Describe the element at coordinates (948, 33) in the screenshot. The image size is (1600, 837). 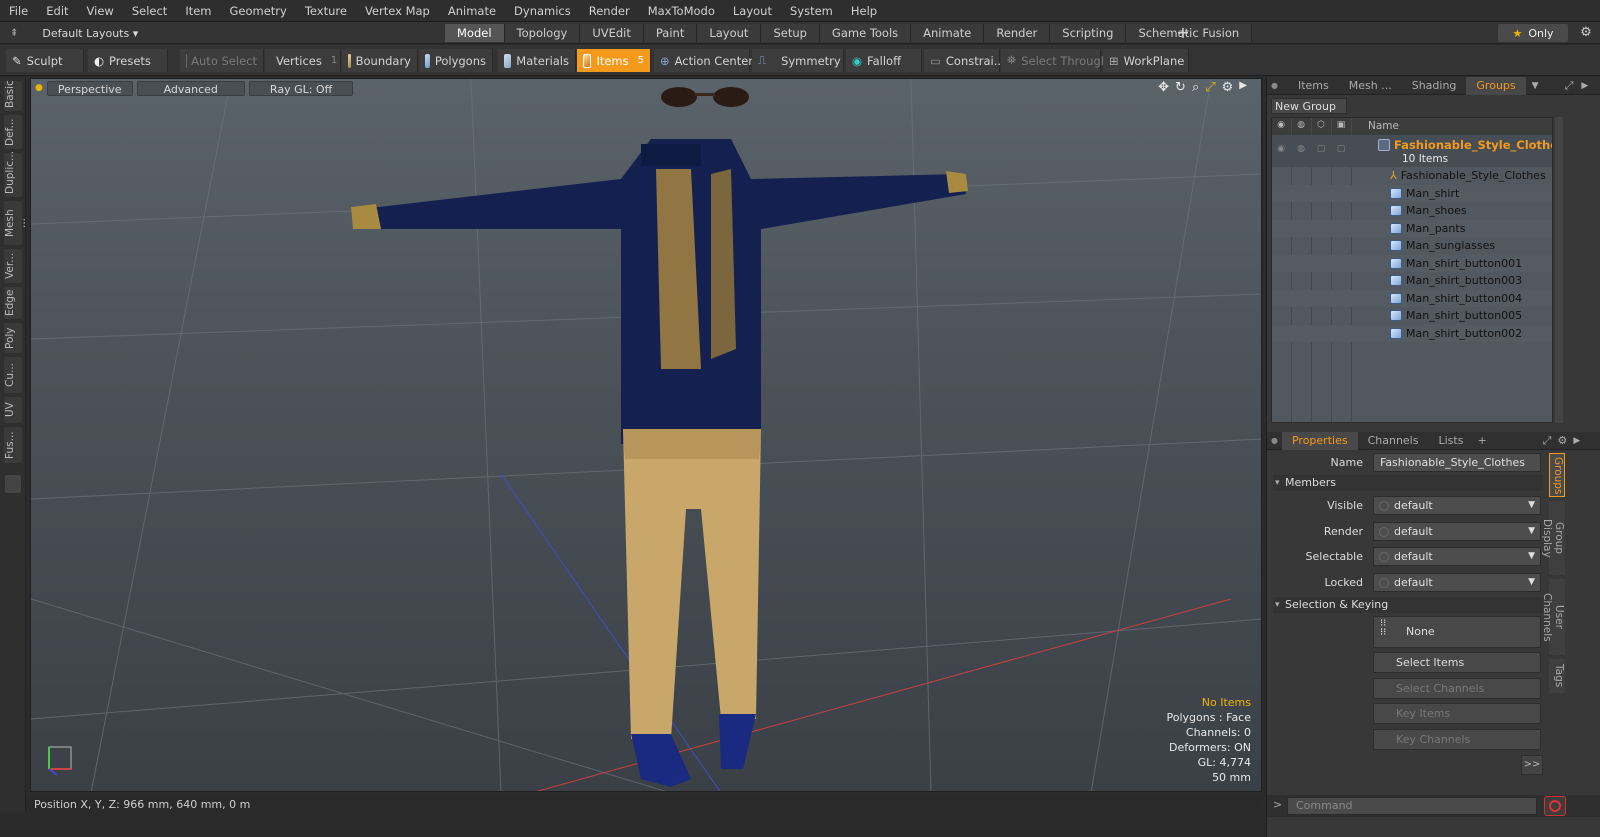
I see `tab-animate: Animate` at that location.